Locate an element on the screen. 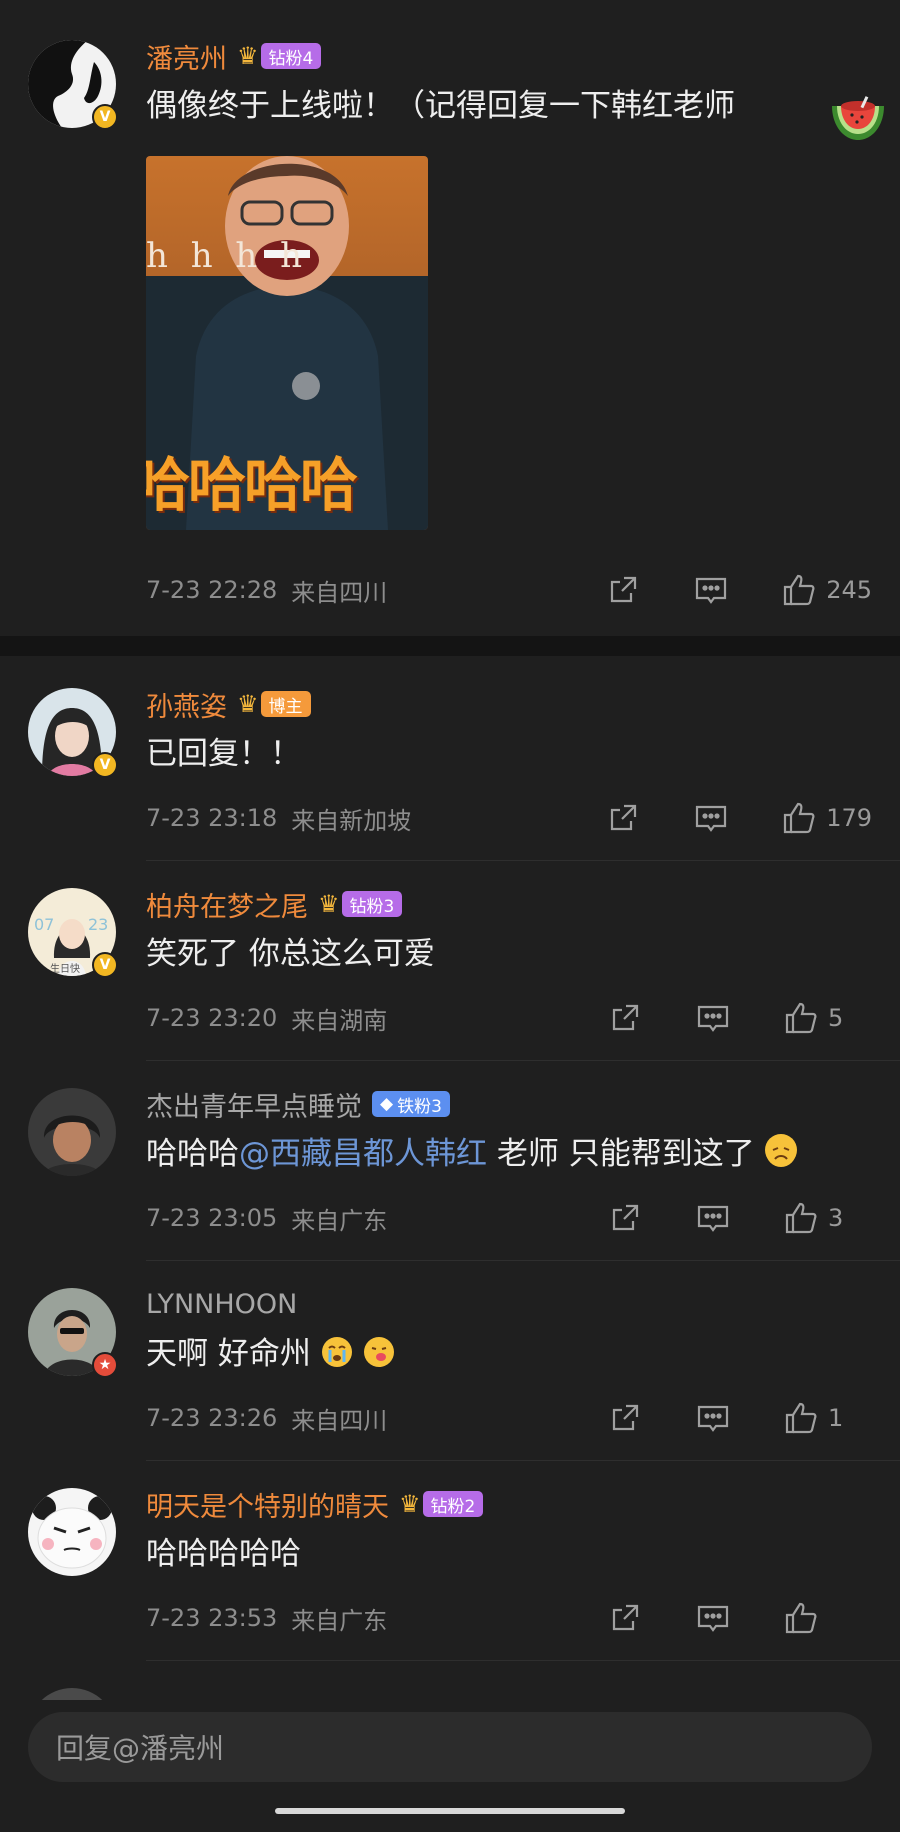 The width and height of the screenshot is (900, 1832). mention-link: @西藏昌都人韩红 is located at coordinates (363, 1154).